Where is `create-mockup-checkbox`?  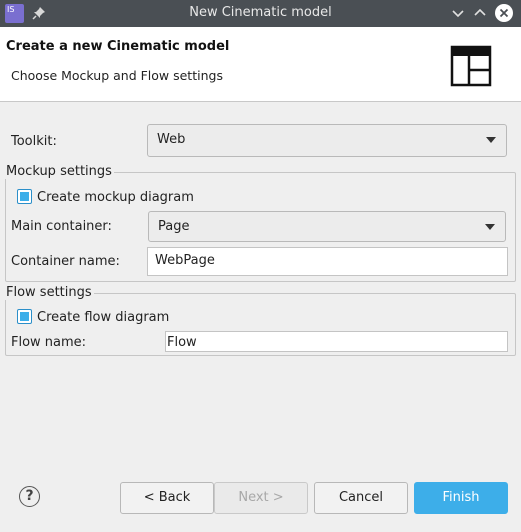 create-mockup-checkbox is located at coordinates (24, 196).